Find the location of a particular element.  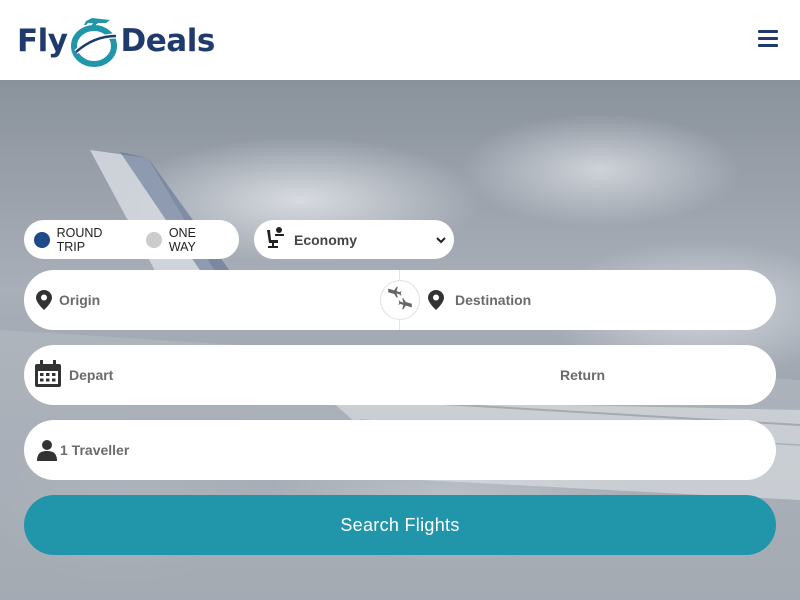

site-header: Fly Deals is located at coordinates (400, 40).